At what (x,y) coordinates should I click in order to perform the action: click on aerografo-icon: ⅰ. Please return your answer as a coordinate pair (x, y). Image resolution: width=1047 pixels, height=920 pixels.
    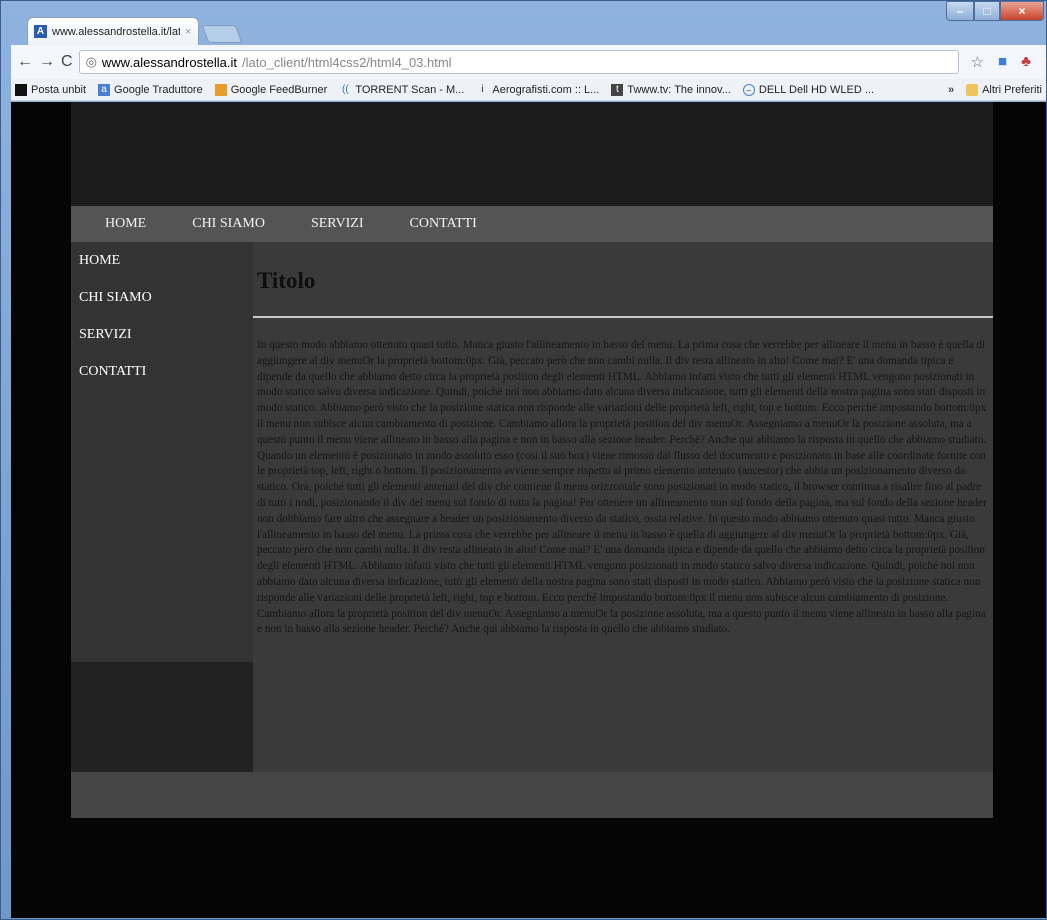
    Looking at the image, I should click on (482, 89).